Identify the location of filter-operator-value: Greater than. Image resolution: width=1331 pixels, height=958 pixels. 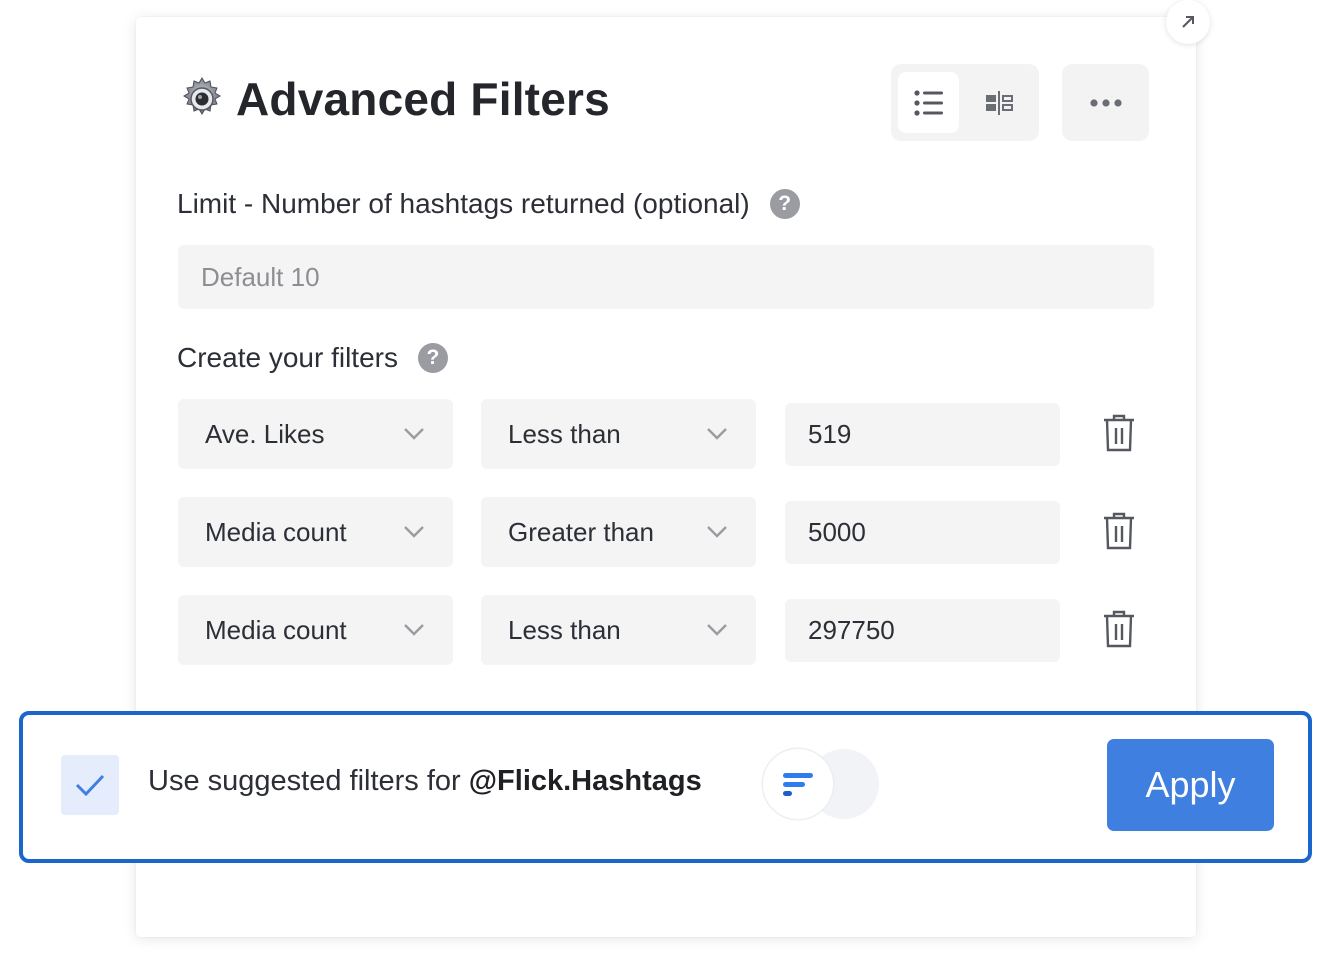
(581, 531).